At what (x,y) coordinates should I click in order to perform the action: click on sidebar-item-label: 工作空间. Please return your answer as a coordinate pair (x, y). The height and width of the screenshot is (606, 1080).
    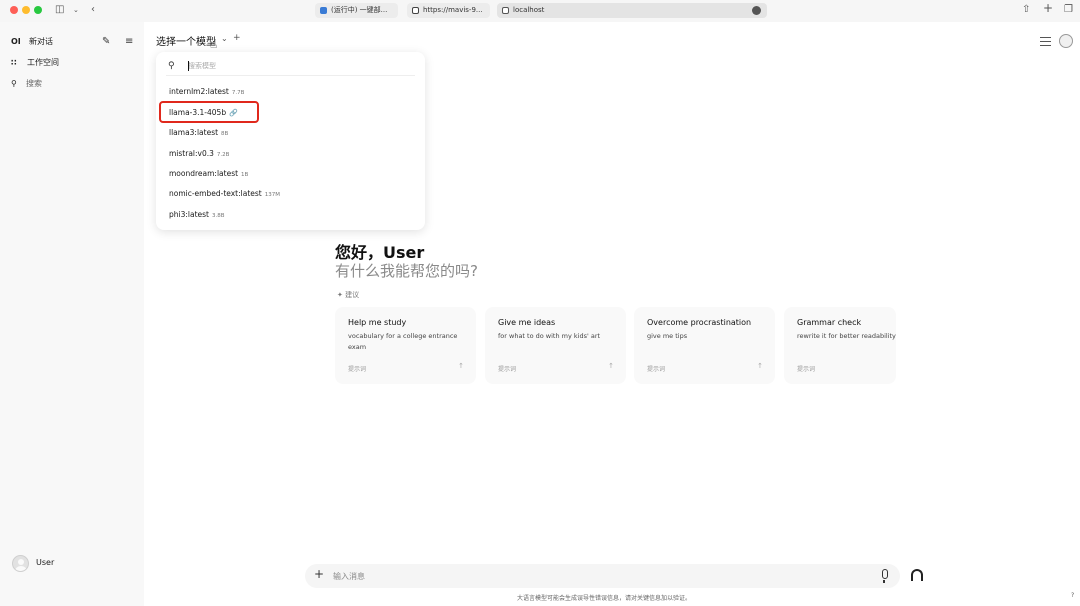
    Looking at the image, I should click on (43, 62).